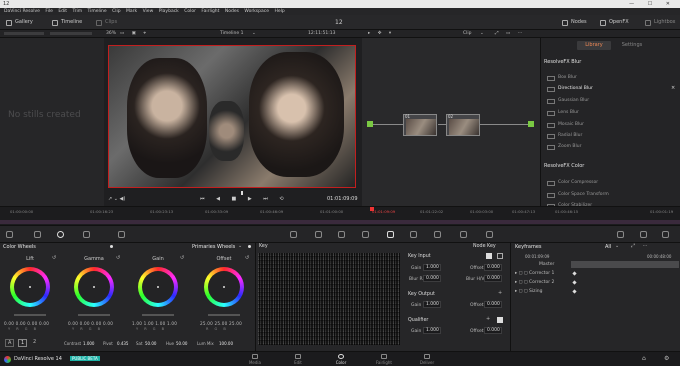 Image resolution: width=680 pixels, height=366 pixels. Describe the element at coordinates (612, 135) in the screenshot. I see `fx-item: Radial Blur` at that location.